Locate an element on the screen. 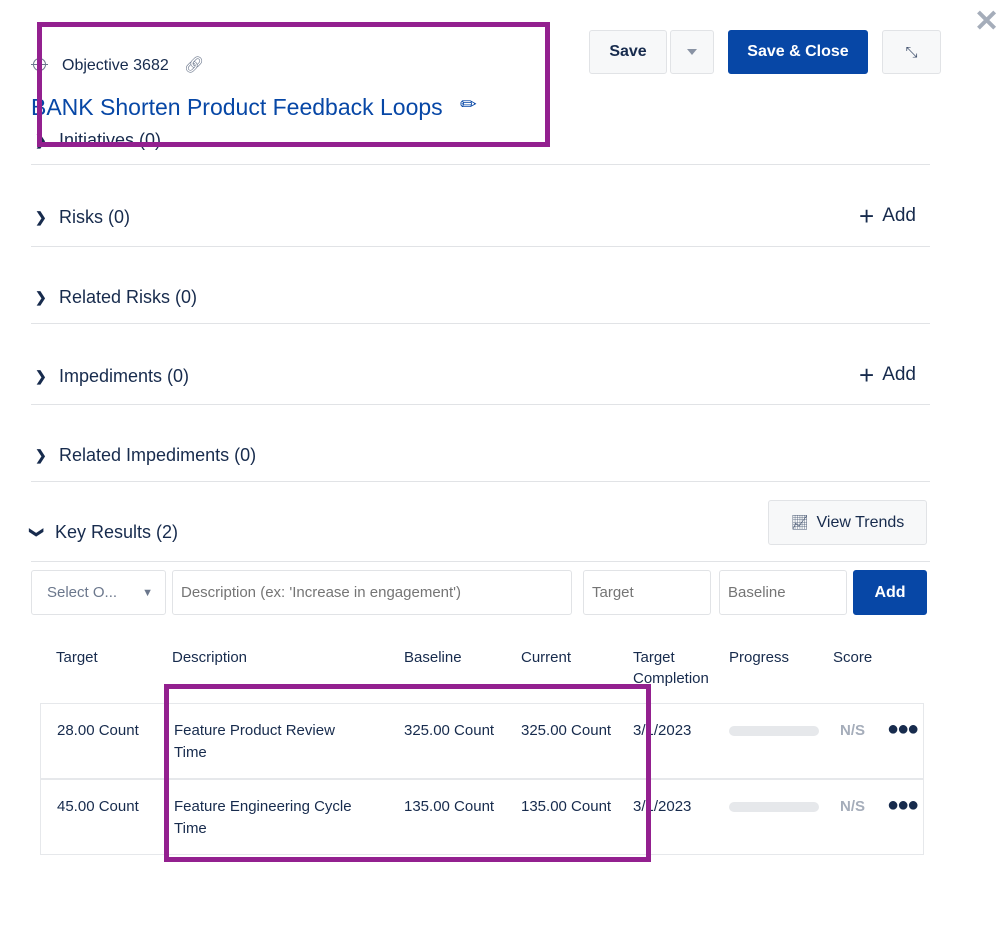  cell-current: 325.00 Count is located at coordinates (566, 730).